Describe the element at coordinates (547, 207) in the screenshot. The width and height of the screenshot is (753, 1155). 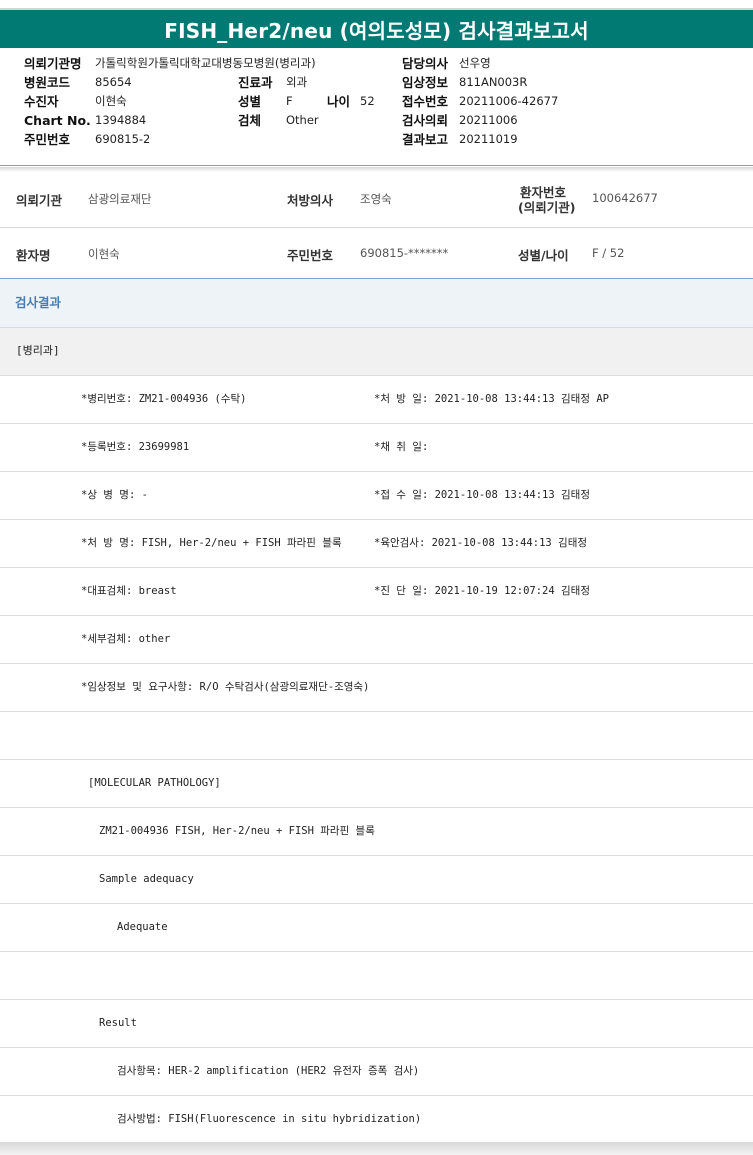
I see `patient-number-sublabel: (의뢰기관)` at that location.